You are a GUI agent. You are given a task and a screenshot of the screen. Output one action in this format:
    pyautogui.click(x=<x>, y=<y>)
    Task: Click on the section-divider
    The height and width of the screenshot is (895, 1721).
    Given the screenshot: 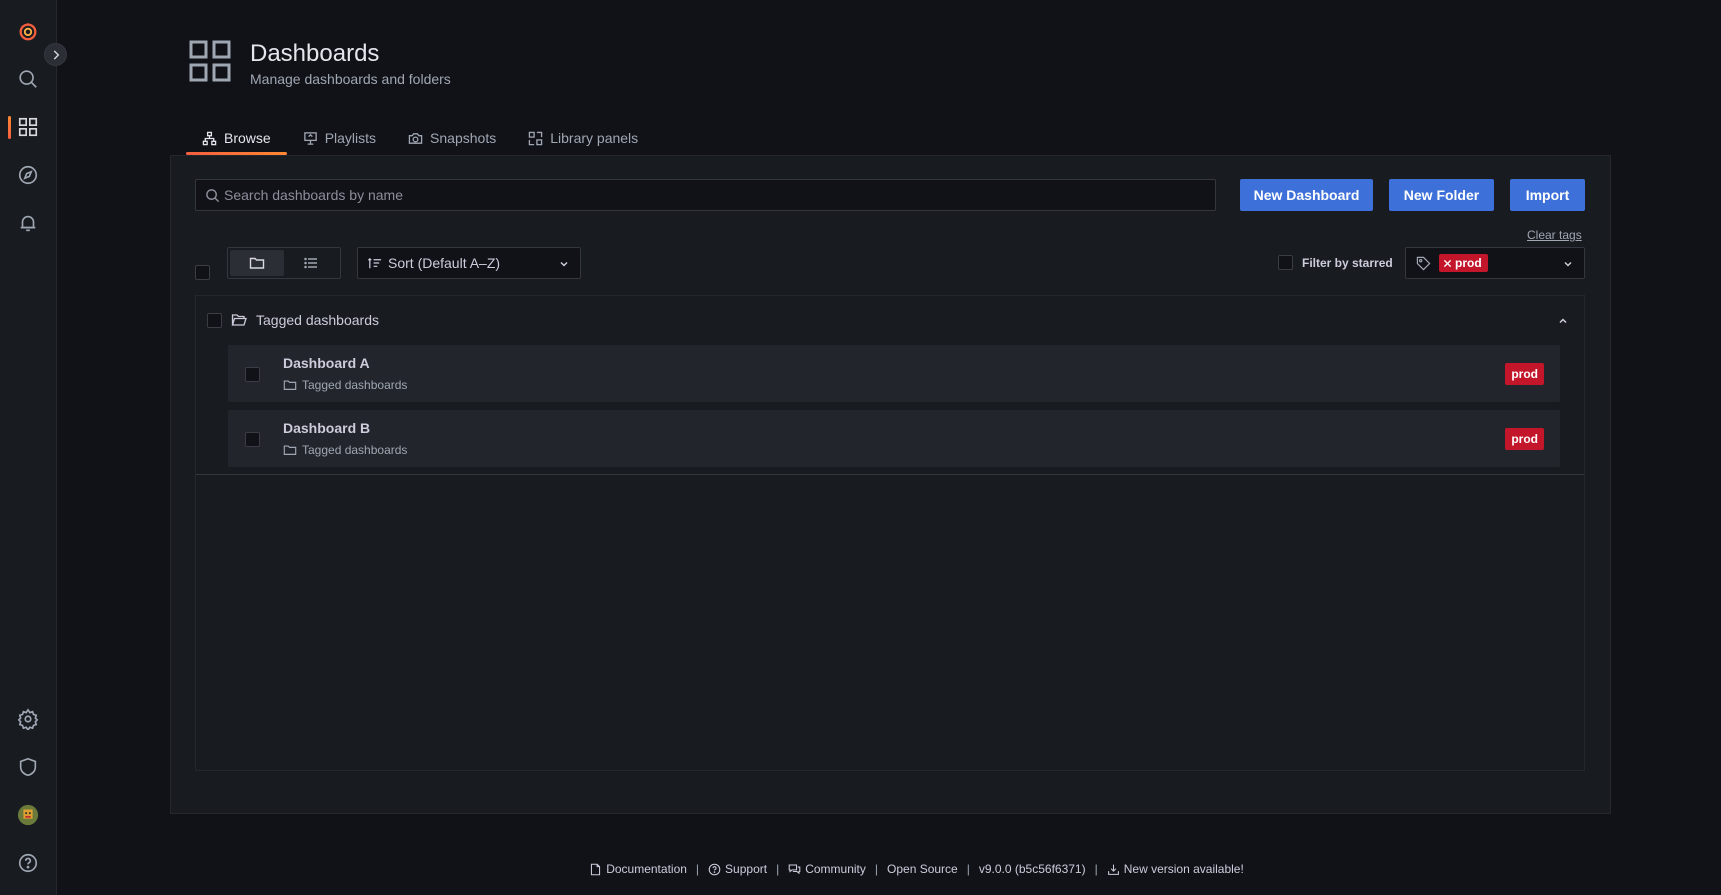 What is the action you would take?
    pyautogui.click(x=890, y=474)
    